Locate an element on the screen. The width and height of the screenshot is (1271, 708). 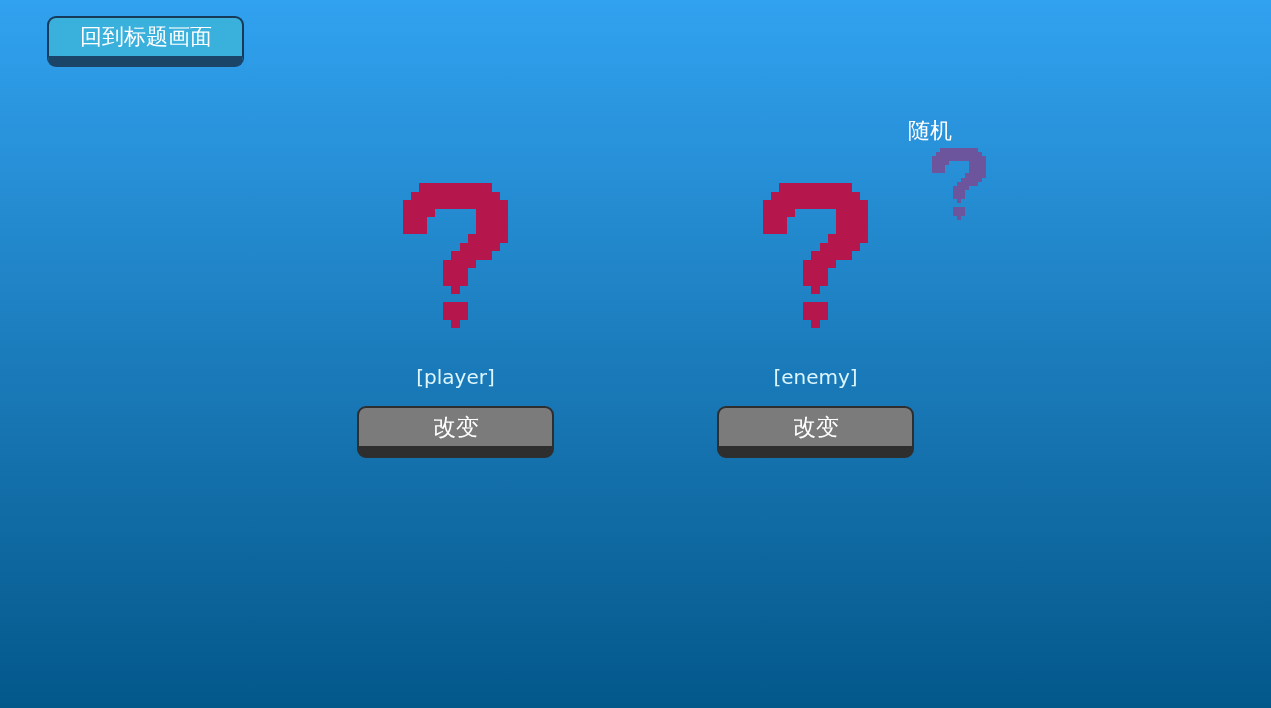
character-name: [player] is located at coordinates (455, 377).